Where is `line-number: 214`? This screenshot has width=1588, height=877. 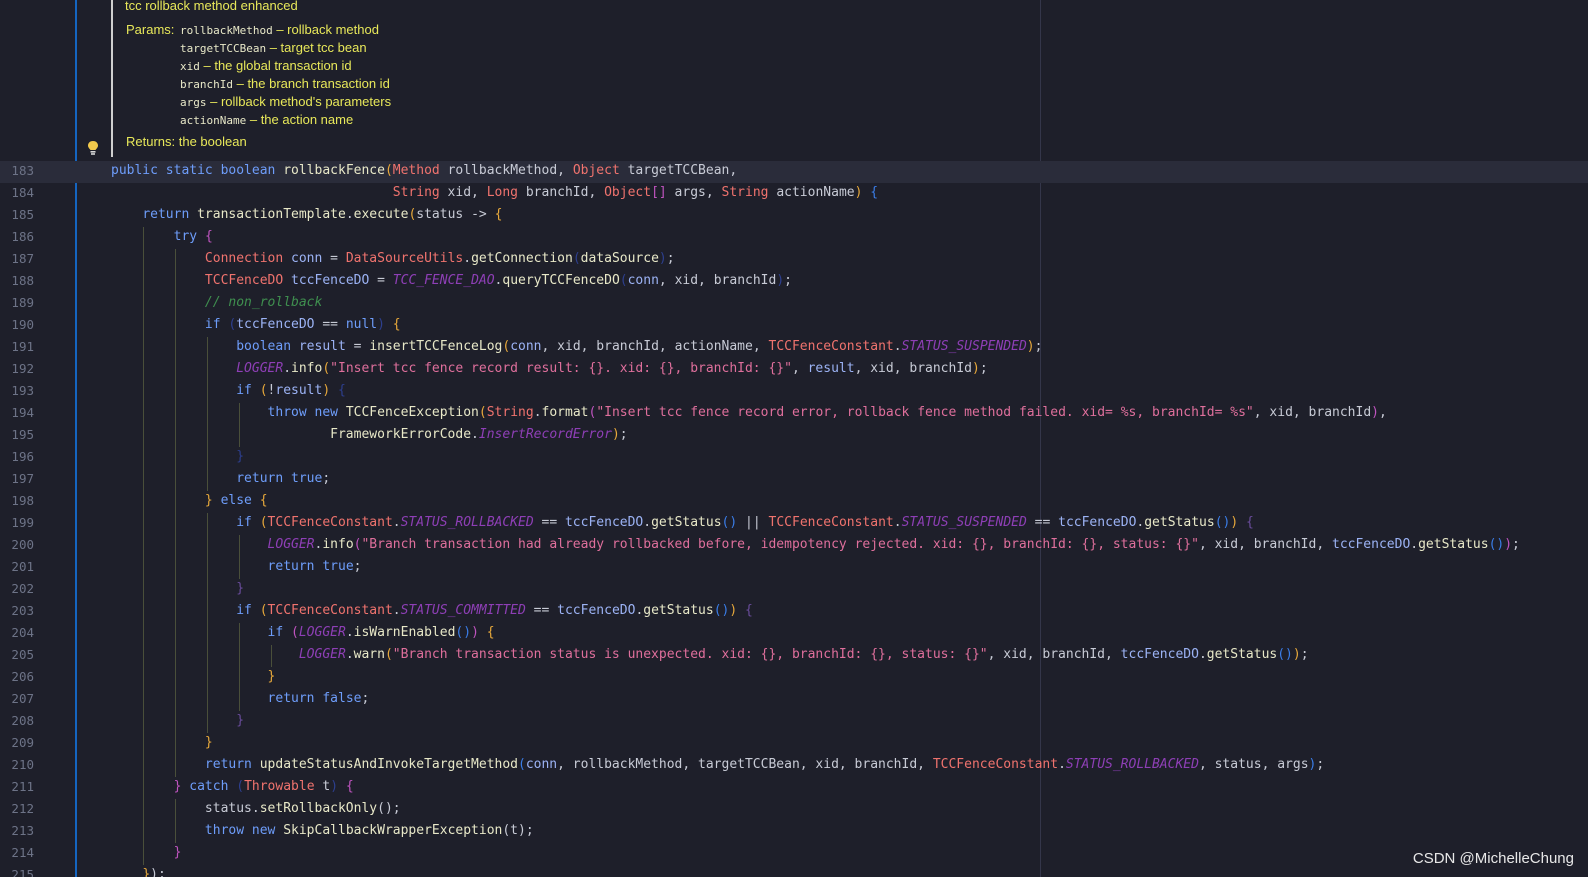 line-number: 214 is located at coordinates (22, 852).